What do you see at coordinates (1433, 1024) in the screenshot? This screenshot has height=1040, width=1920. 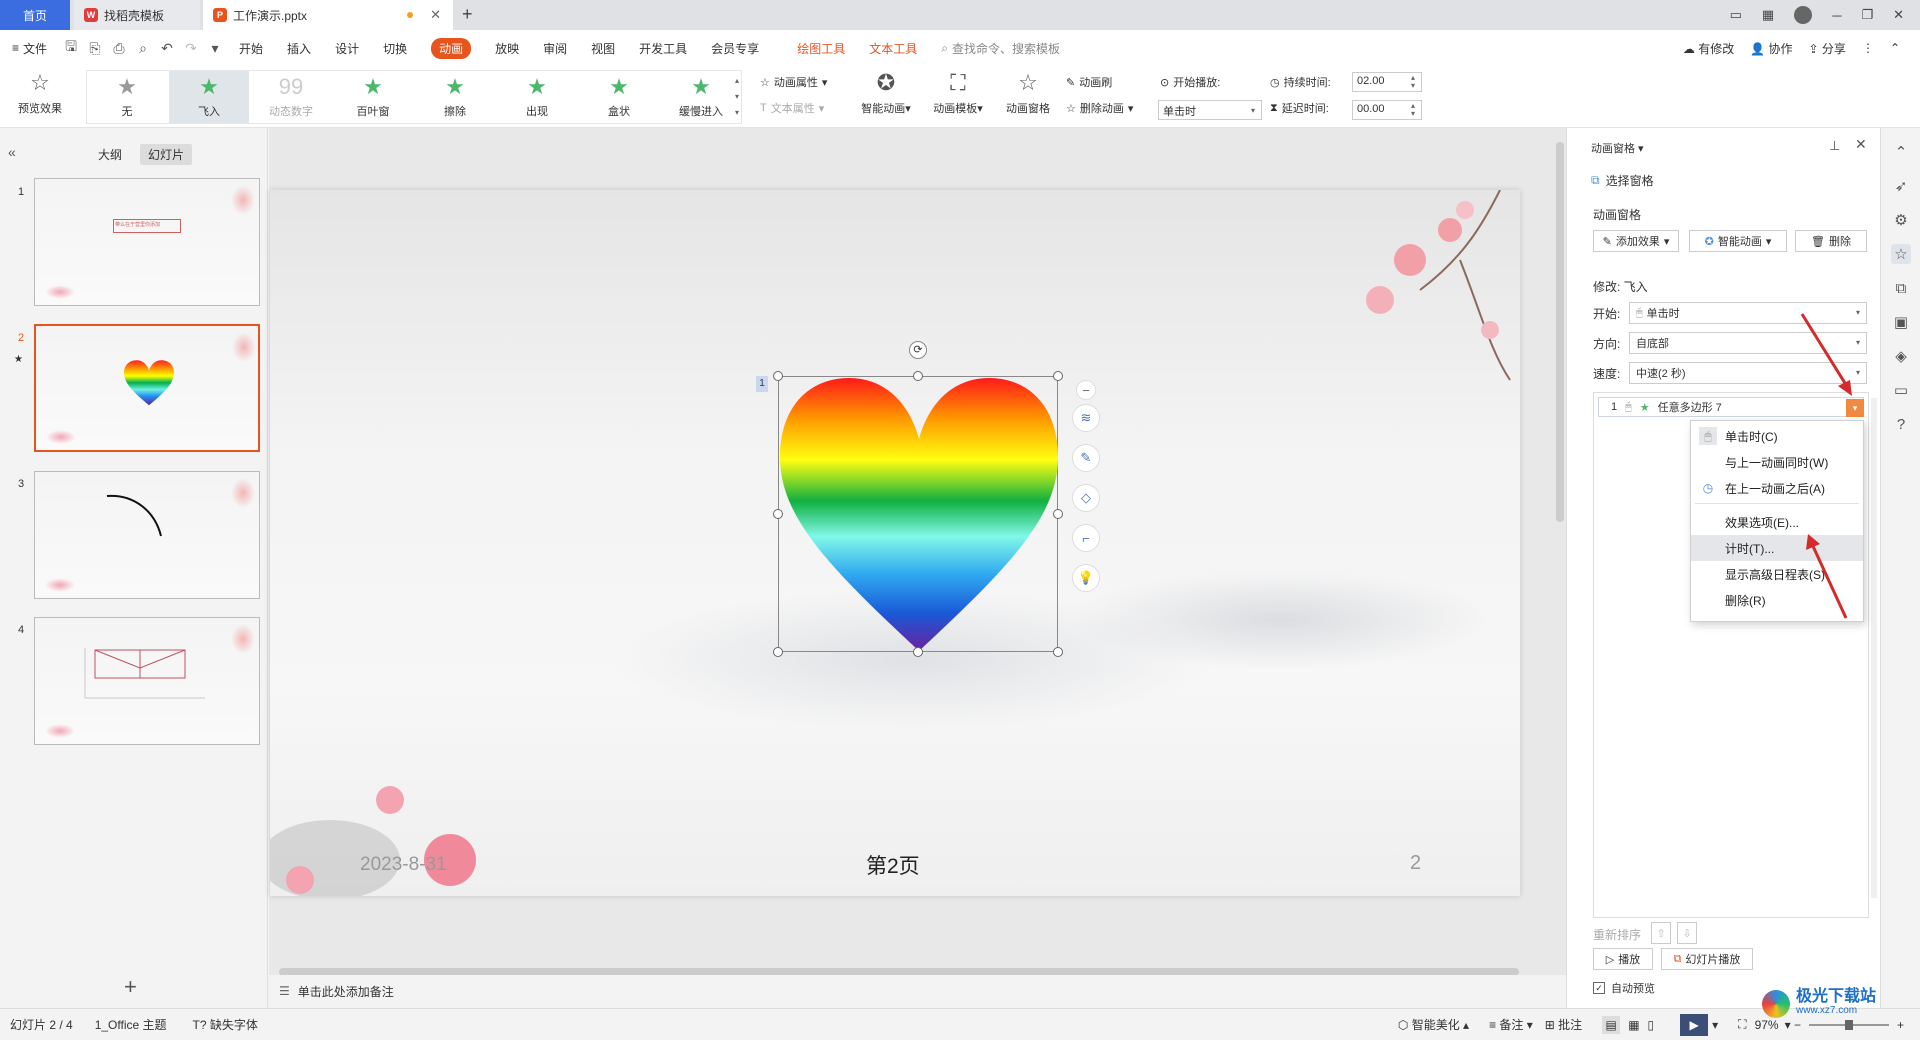 I see `beautify-button: ⬡ 智能美化 ▴` at bounding box center [1433, 1024].